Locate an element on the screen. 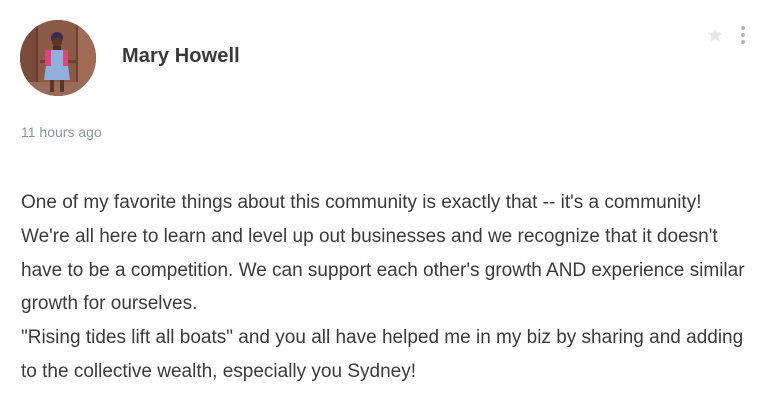 This screenshot has height=411, width=762. post-actions is located at coordinates (729, 35).